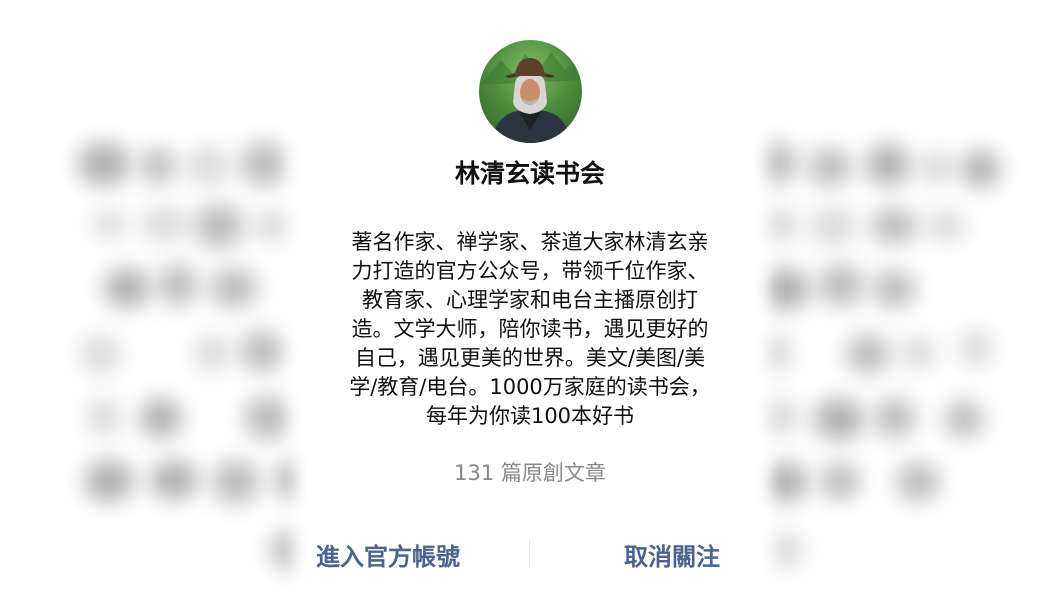 The image size is (1060, 596). Describe the element at coordinates (388, 554) in the screenshot. I see `enter-official-account-button: 進入官方帳號` at that location.